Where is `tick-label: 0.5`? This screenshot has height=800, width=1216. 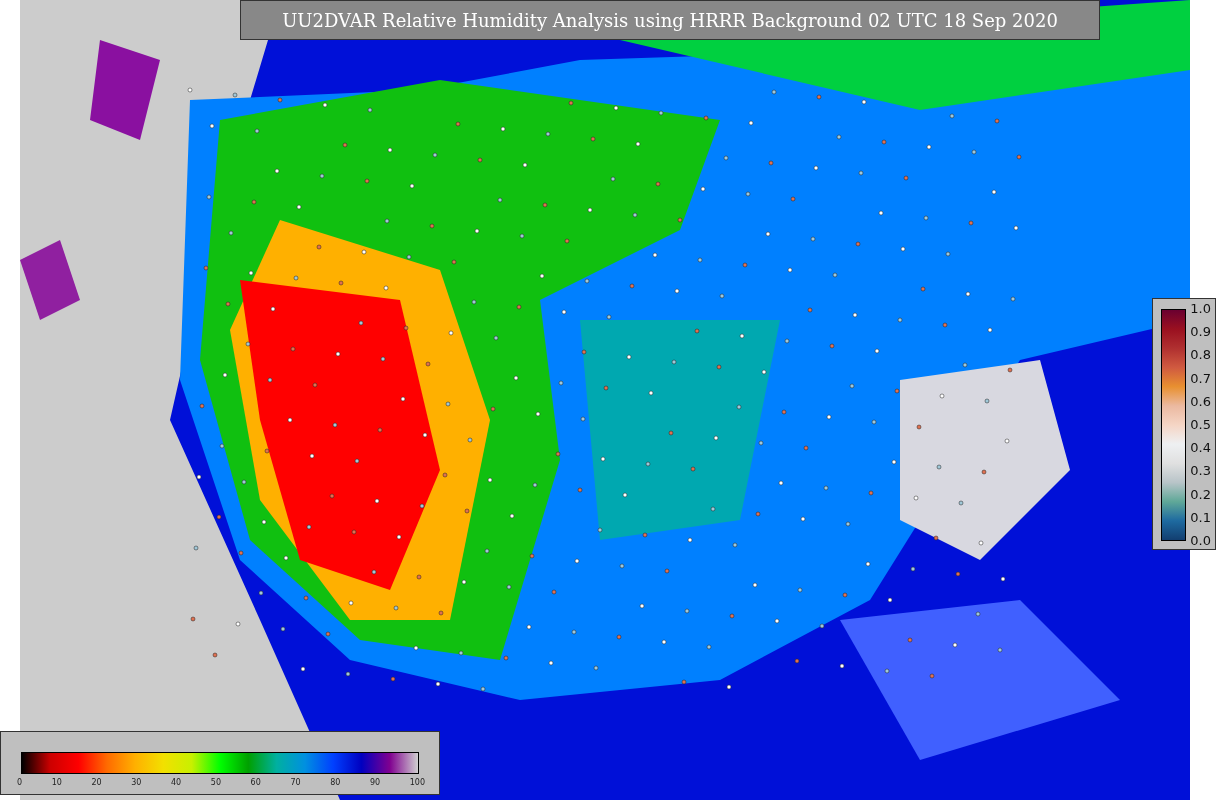
tick-label: 0.5 is located at coordinates (1200, 424).